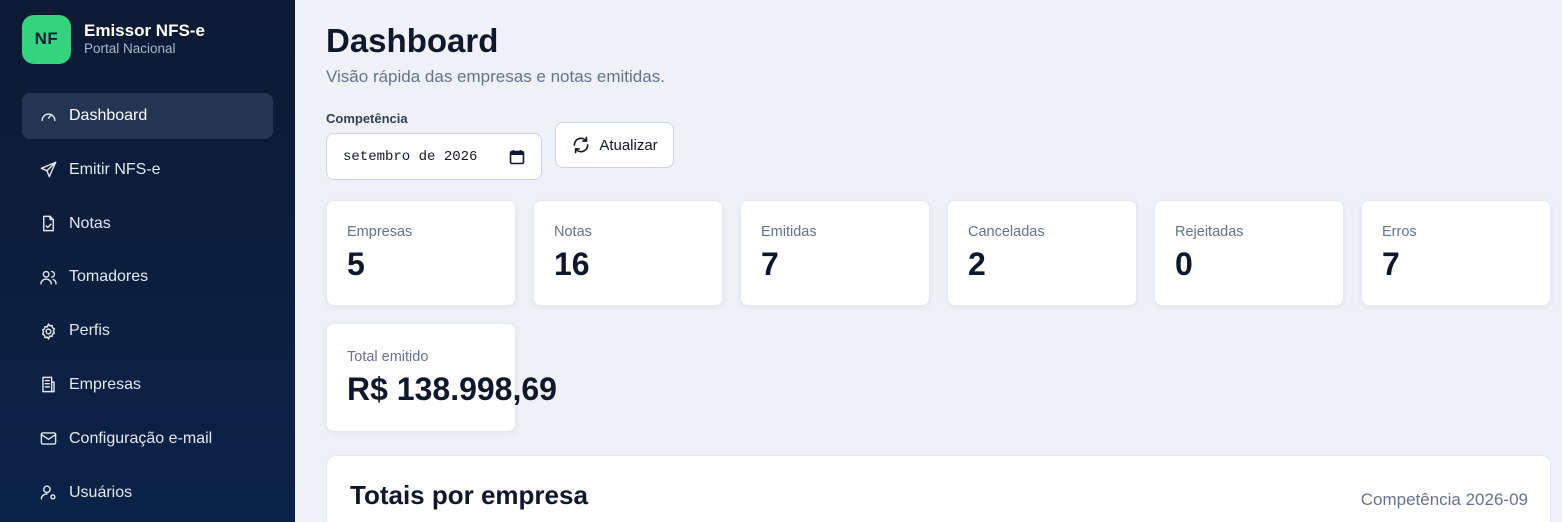  Describe the element at coordinates (46, 39) in the screenshot. I see `brand-logo: NF` at that location.